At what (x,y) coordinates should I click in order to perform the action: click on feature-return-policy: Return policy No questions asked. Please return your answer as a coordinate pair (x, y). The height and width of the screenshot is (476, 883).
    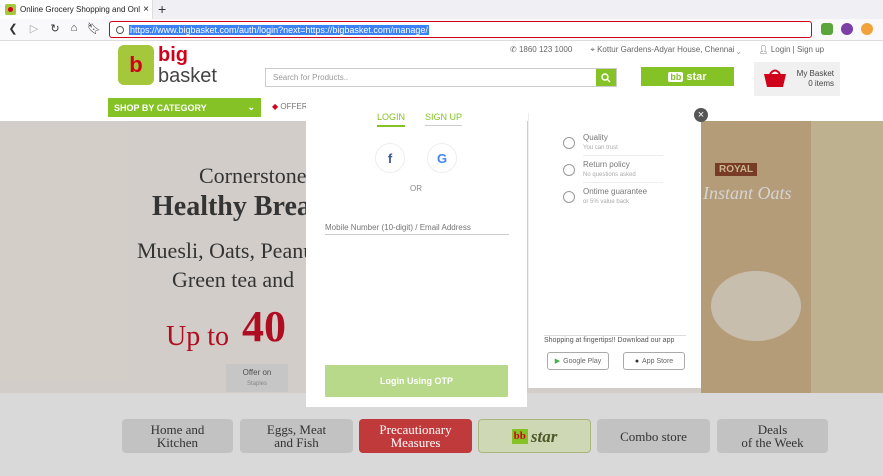
    Looking at the image, I should click on (609, 169).